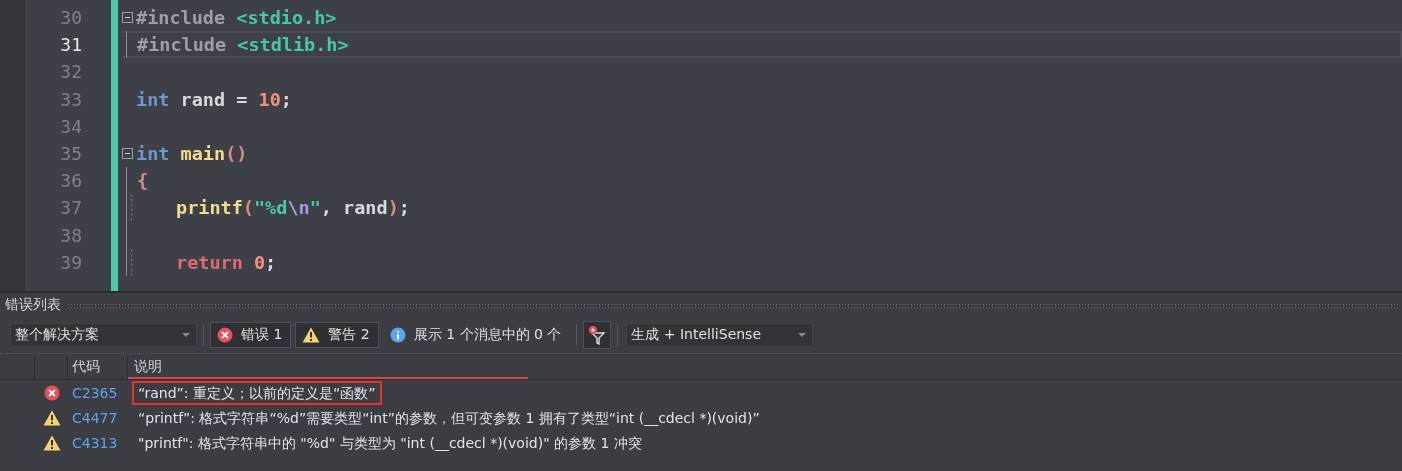 The image size is (1402, 471). Describe the element at coordinates (71, 18) in the screenshot. I see `line-number: 30` at that location.